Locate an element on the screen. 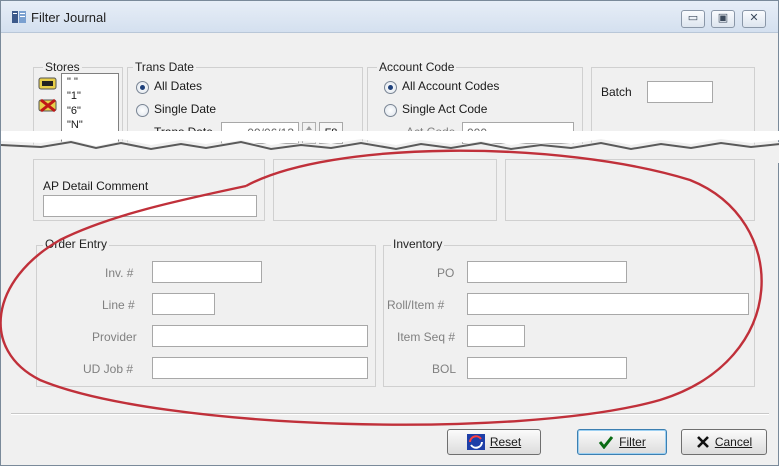 Image resolution: width=779 pixels, height=466 pixels. batch-label: Batch is located at coordinates (616, 92).